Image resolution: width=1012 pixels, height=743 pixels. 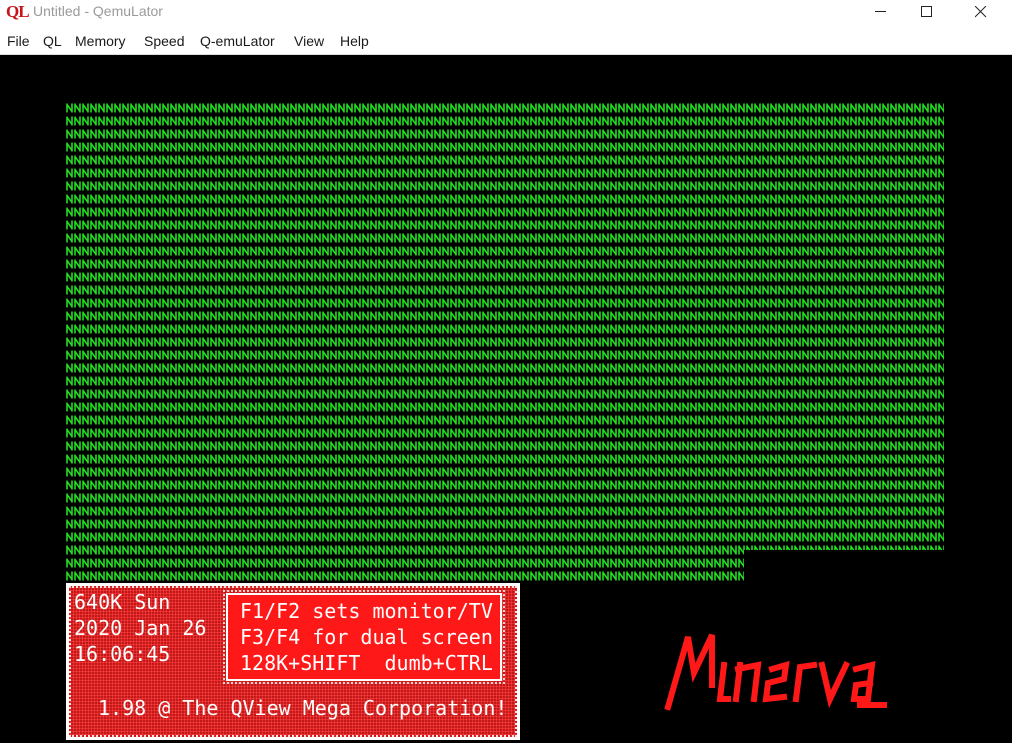 I want to click on help-line: F3/F4 for dual screen, so click(x=366, y=637).